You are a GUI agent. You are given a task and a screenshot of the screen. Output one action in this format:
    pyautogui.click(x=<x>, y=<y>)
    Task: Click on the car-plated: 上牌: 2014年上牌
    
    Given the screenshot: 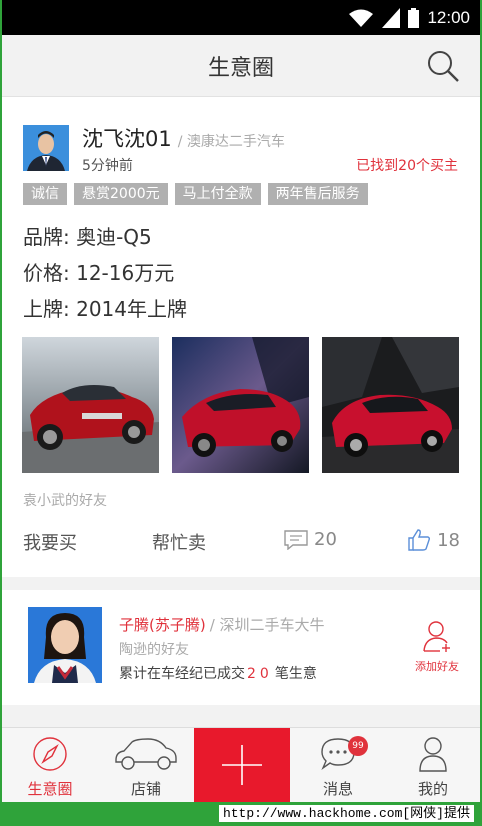 What is the action you would take?
    pyautogui.click(x=105, y=309)
    